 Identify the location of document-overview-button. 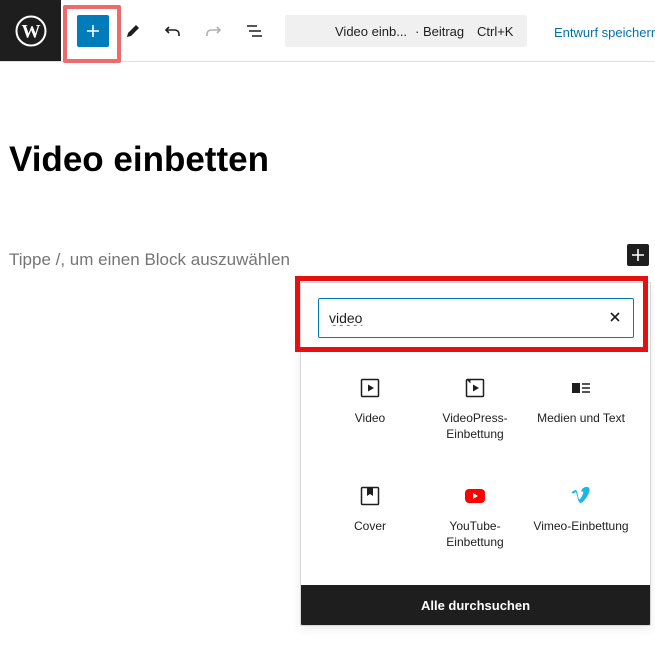
(254, 31).